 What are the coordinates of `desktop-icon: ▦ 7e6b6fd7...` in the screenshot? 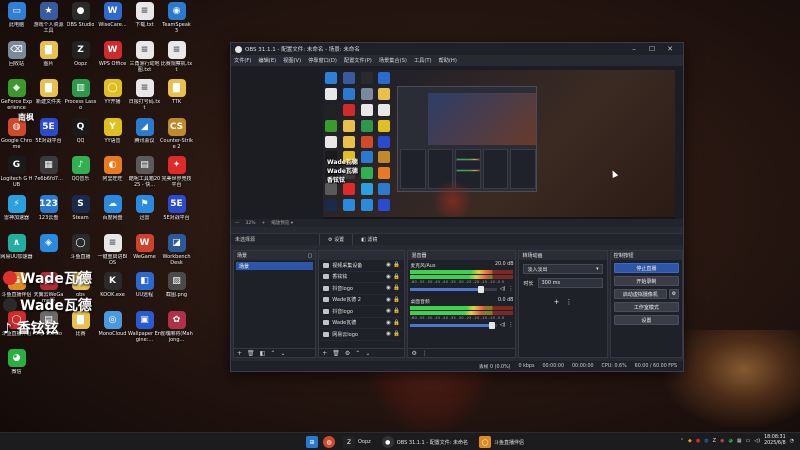 It's located at (48, 169).